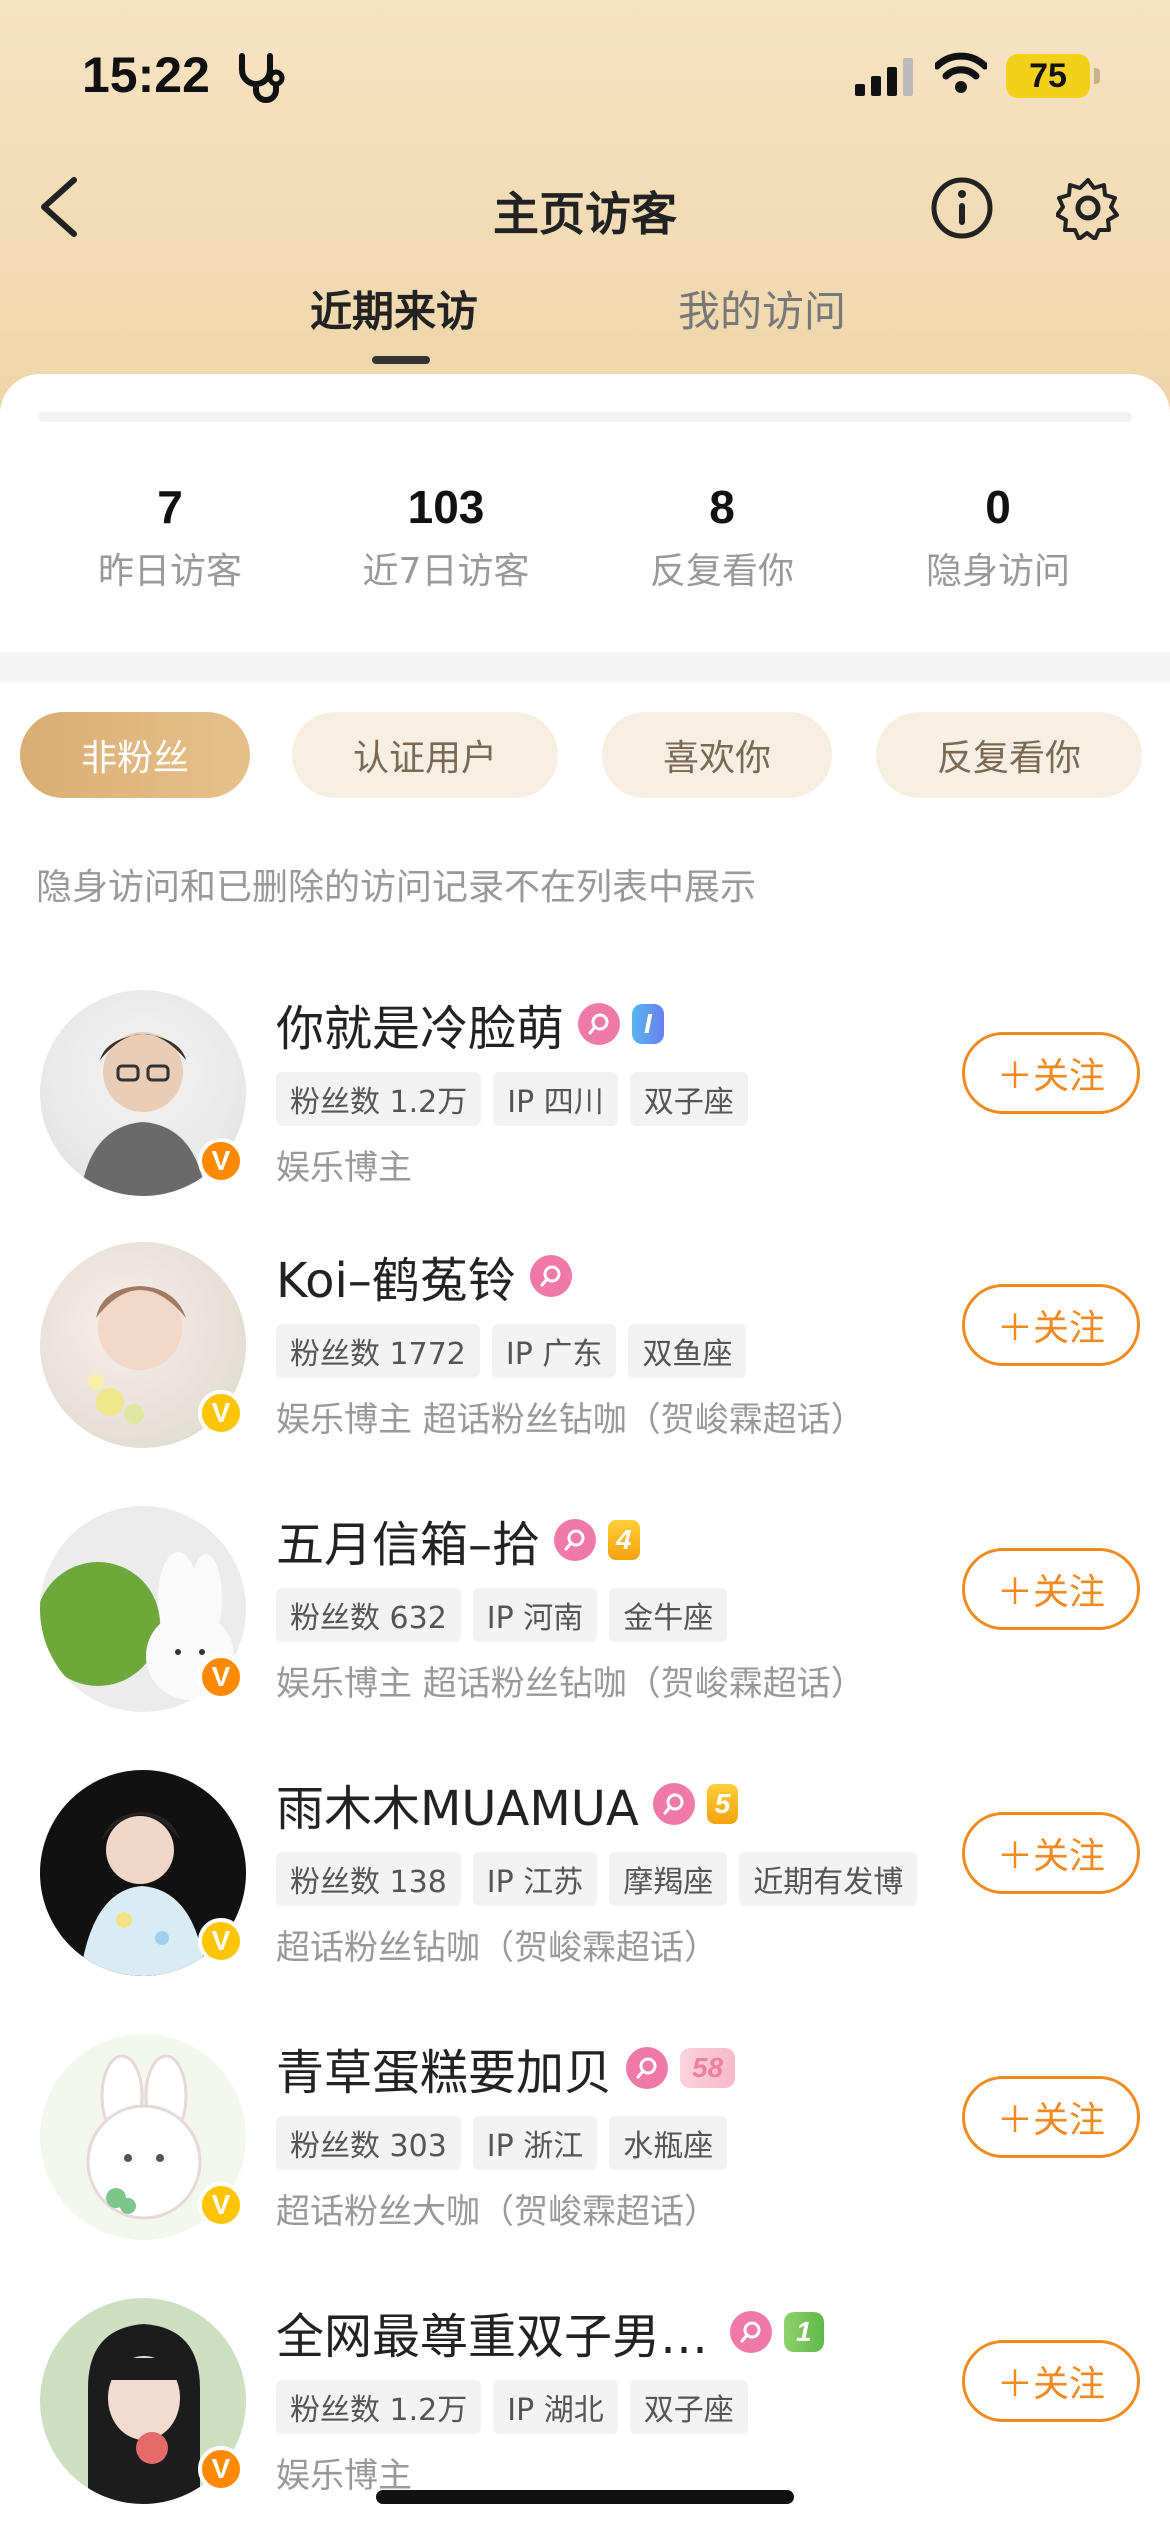 Image resolution: width=1170 pixels, height=2532 pixels. What do you see at coordinates (668, 1615) in the screenshot?
I see `tag: 金牛座` at bounding box center [668, 1615].